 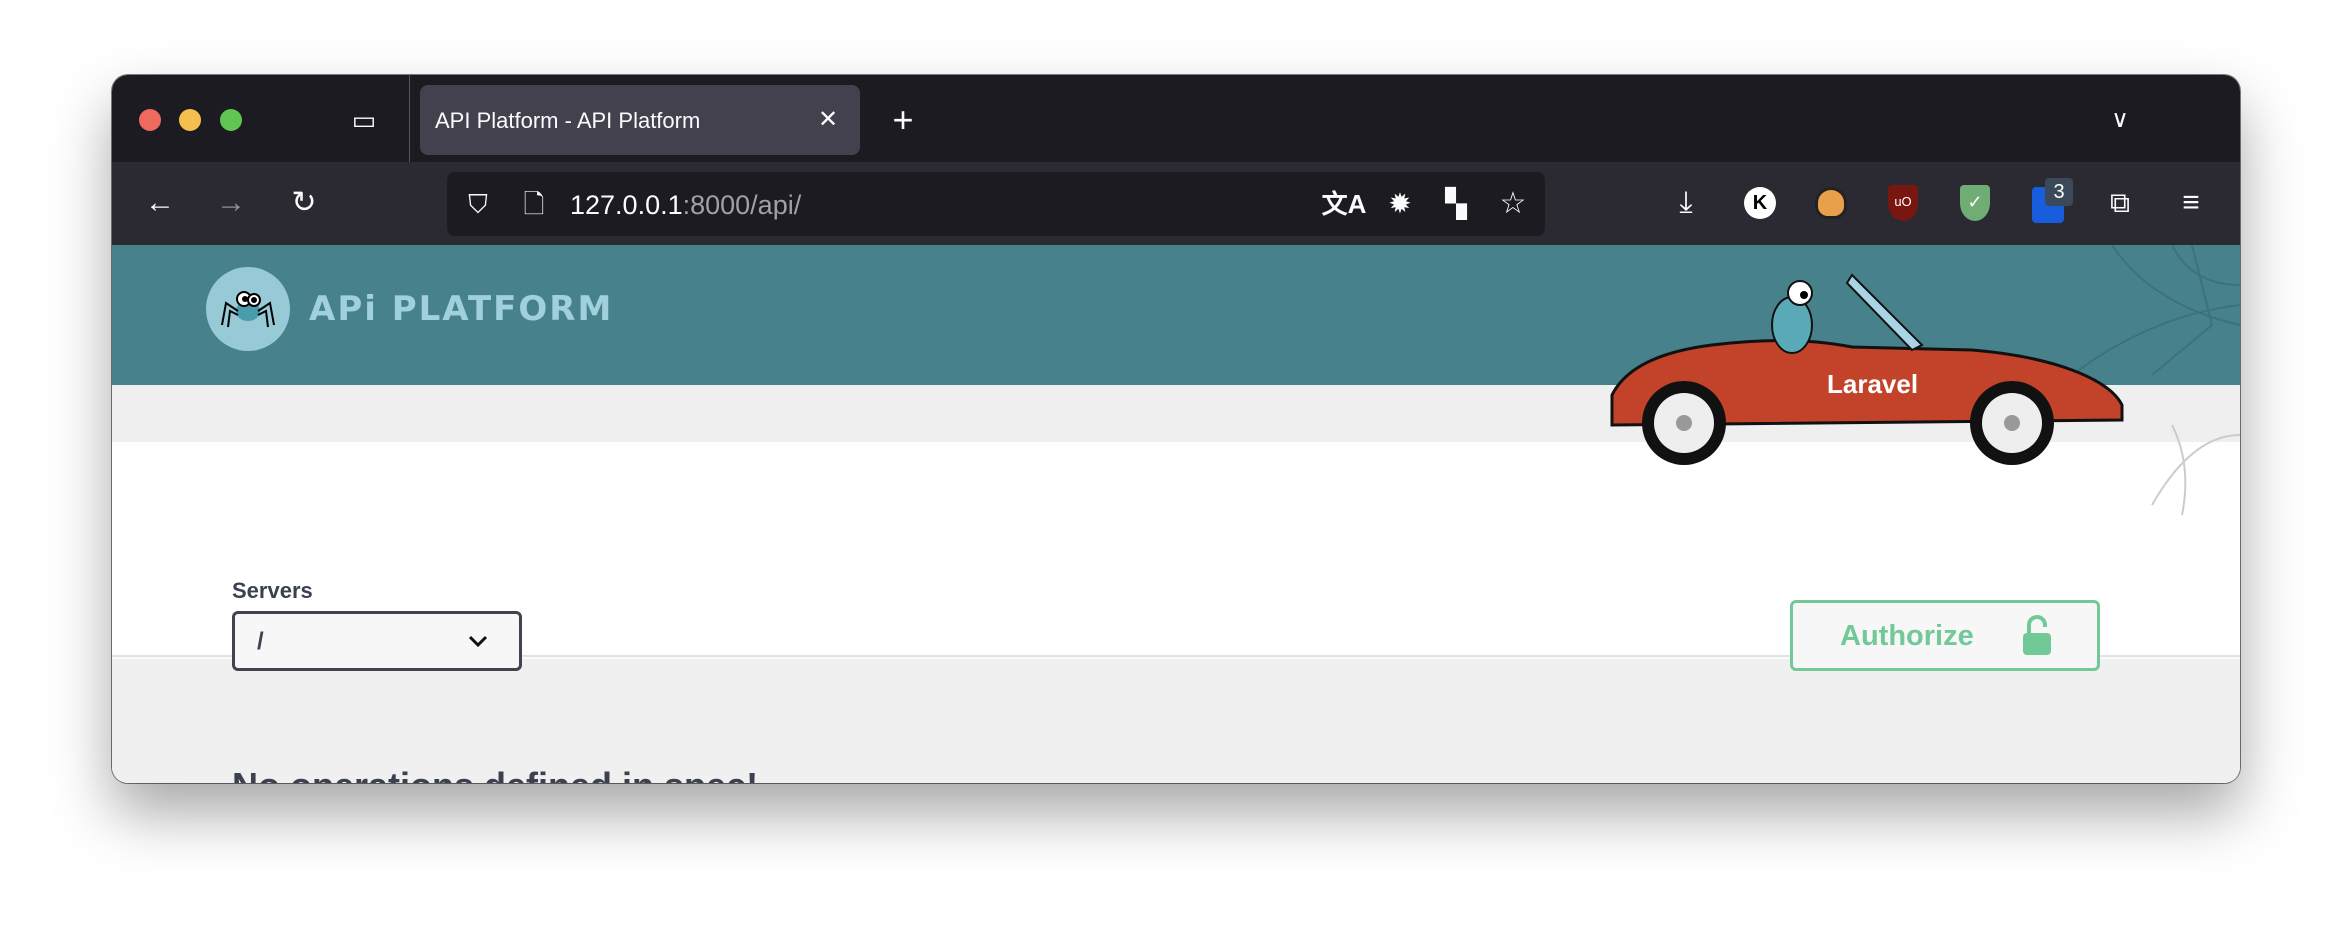 I want to click on chevron-down-icon: ∨, so click(x=2120, y=120).